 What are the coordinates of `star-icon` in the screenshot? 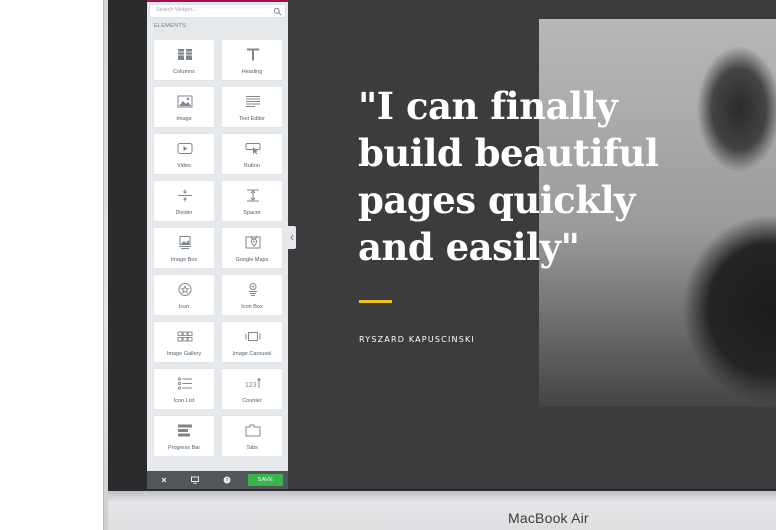 It's located at (185, 289).